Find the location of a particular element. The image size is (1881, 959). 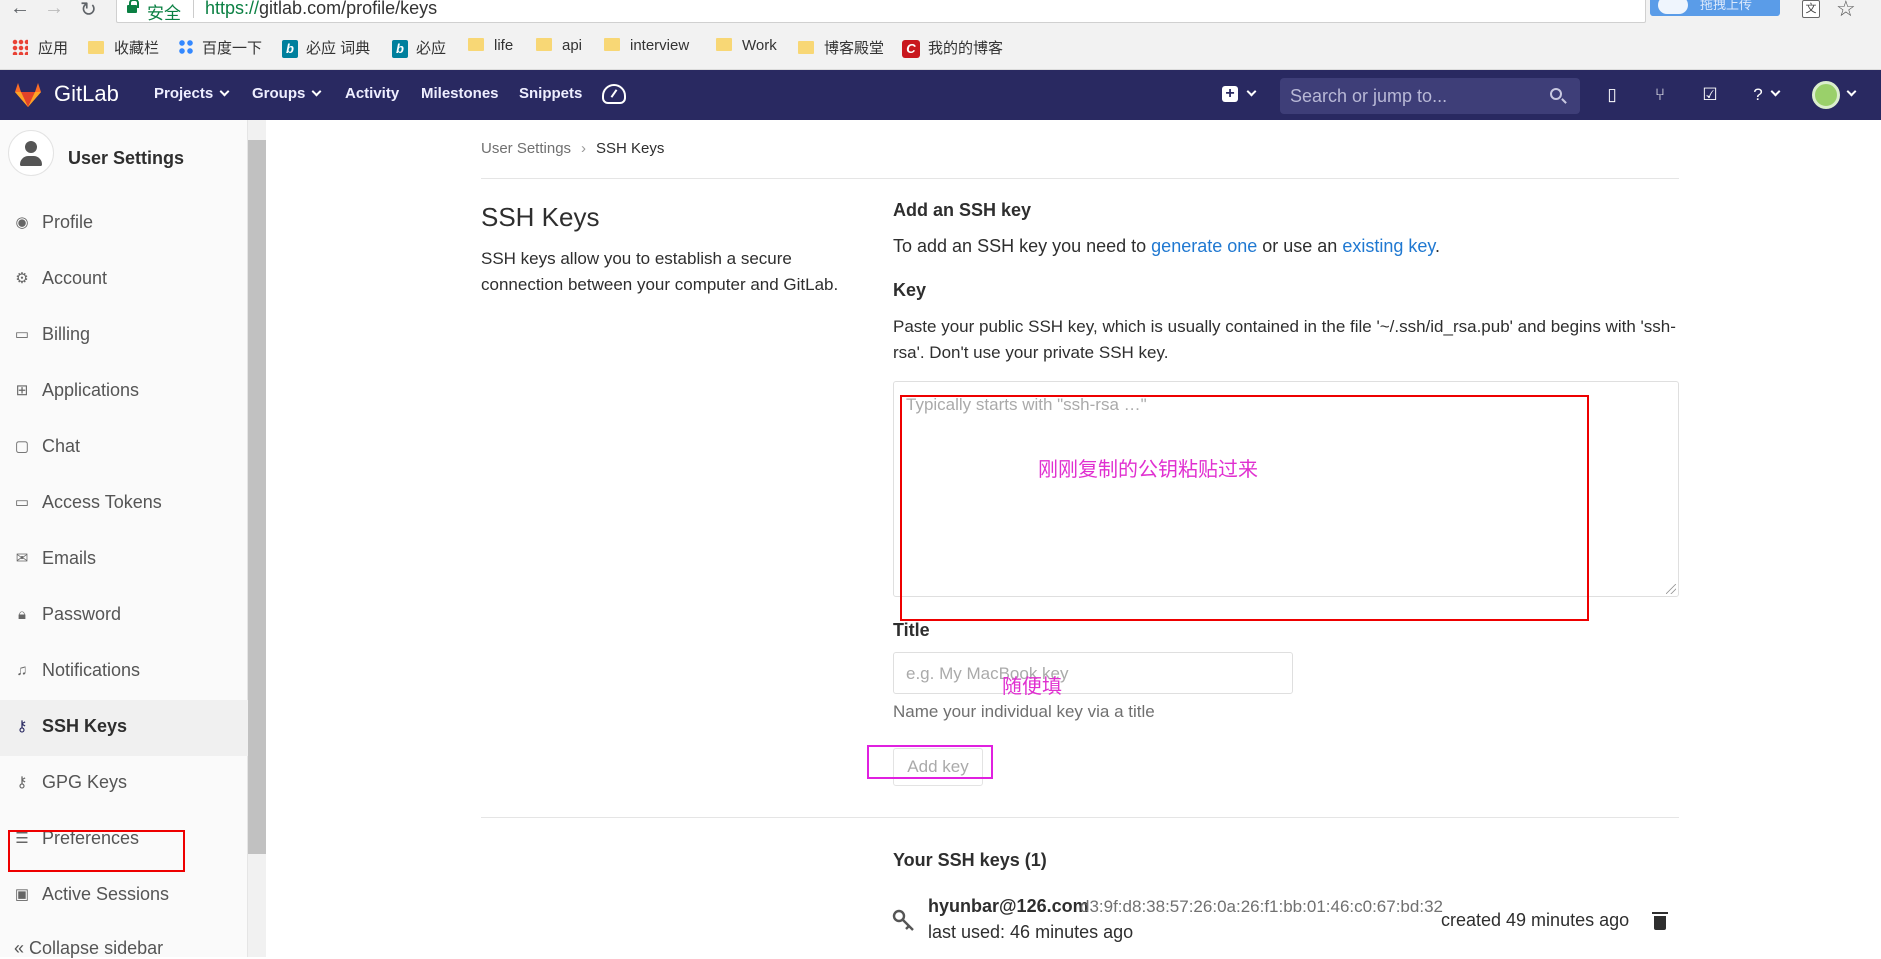

gitlab-logo-icon is located at coordinates (28, 95).